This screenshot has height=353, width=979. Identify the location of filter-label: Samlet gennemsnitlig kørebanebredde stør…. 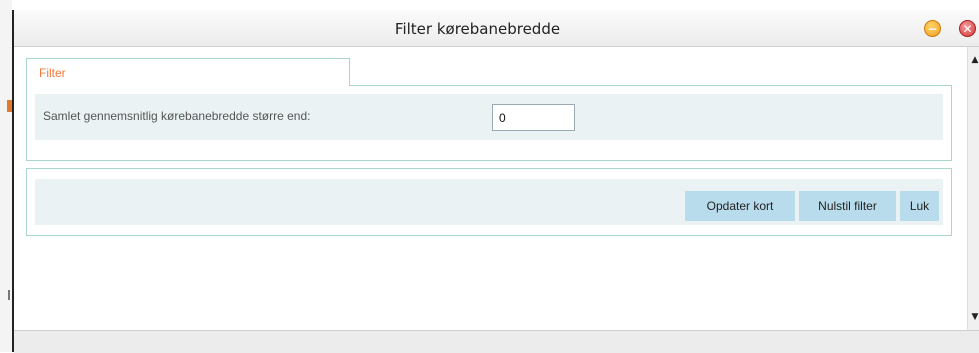
(177, 116).